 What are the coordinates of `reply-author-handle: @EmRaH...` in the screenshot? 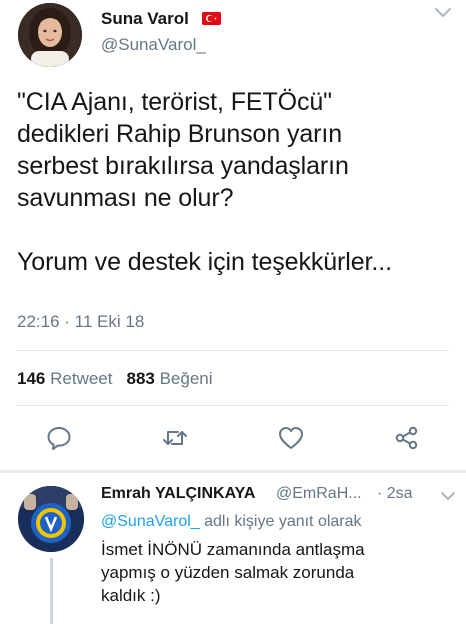 It's located at (319, 494).